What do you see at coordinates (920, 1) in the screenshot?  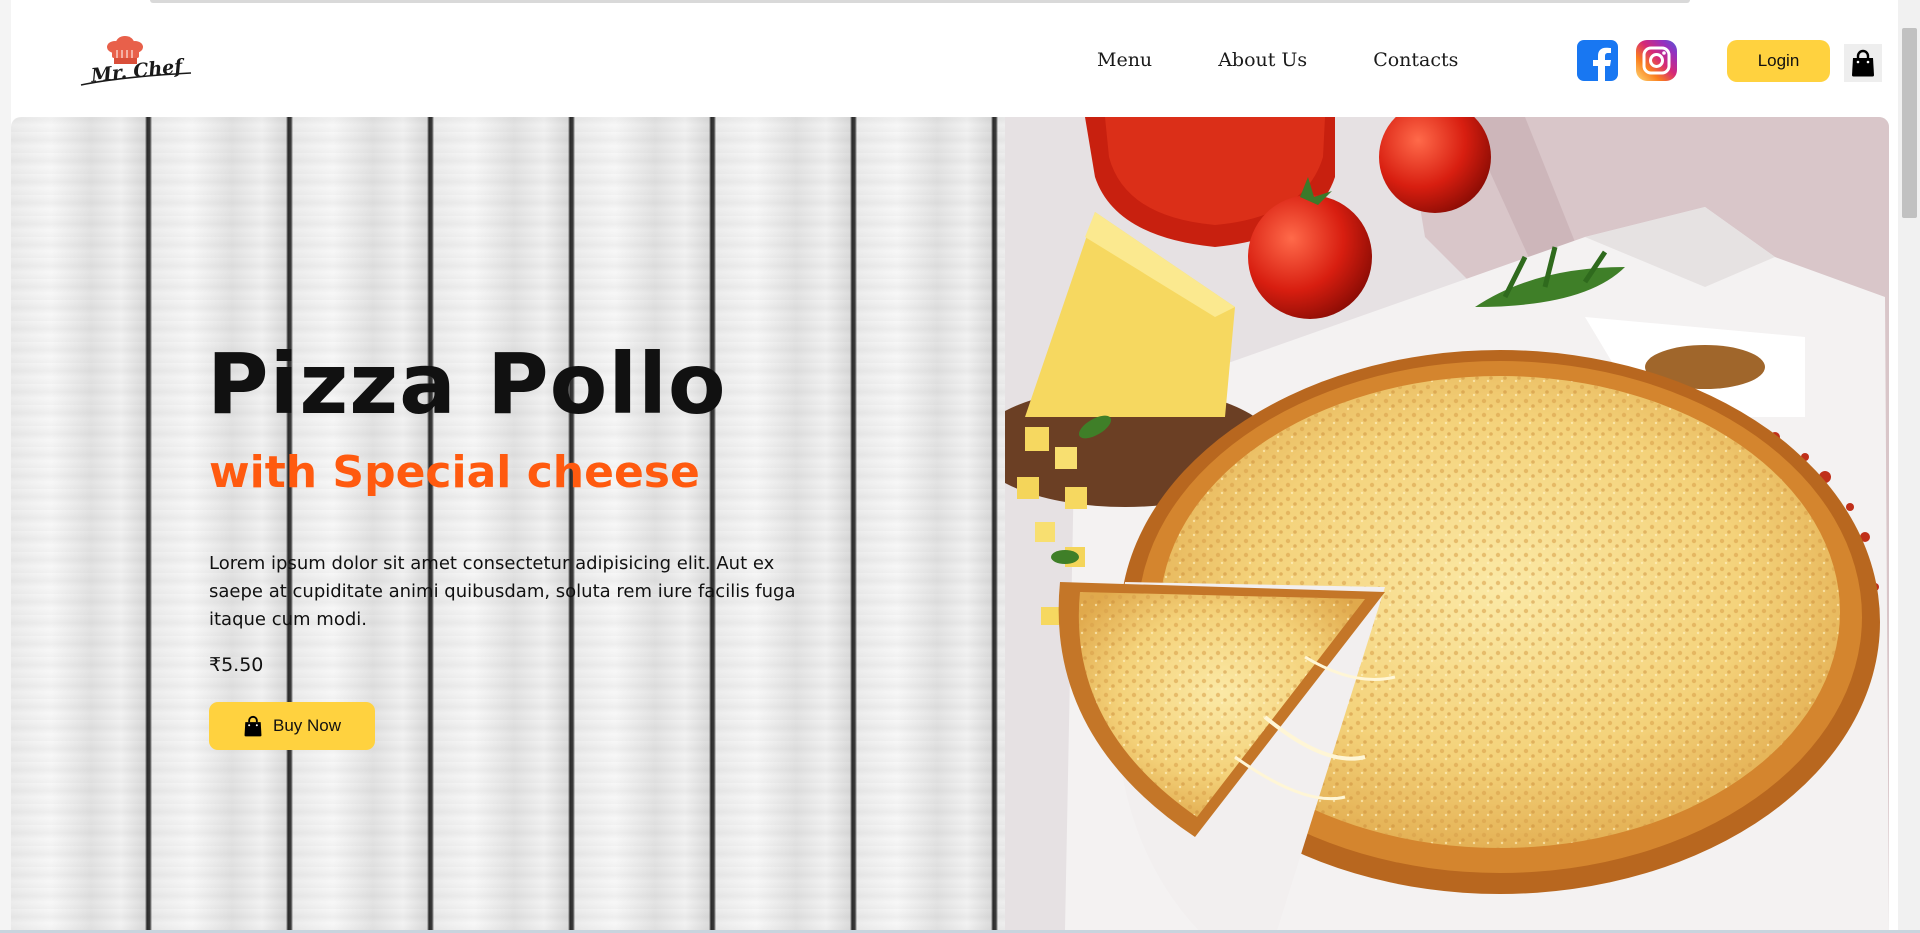 I see `browser-top-strip` at bounding box center [920, 1].